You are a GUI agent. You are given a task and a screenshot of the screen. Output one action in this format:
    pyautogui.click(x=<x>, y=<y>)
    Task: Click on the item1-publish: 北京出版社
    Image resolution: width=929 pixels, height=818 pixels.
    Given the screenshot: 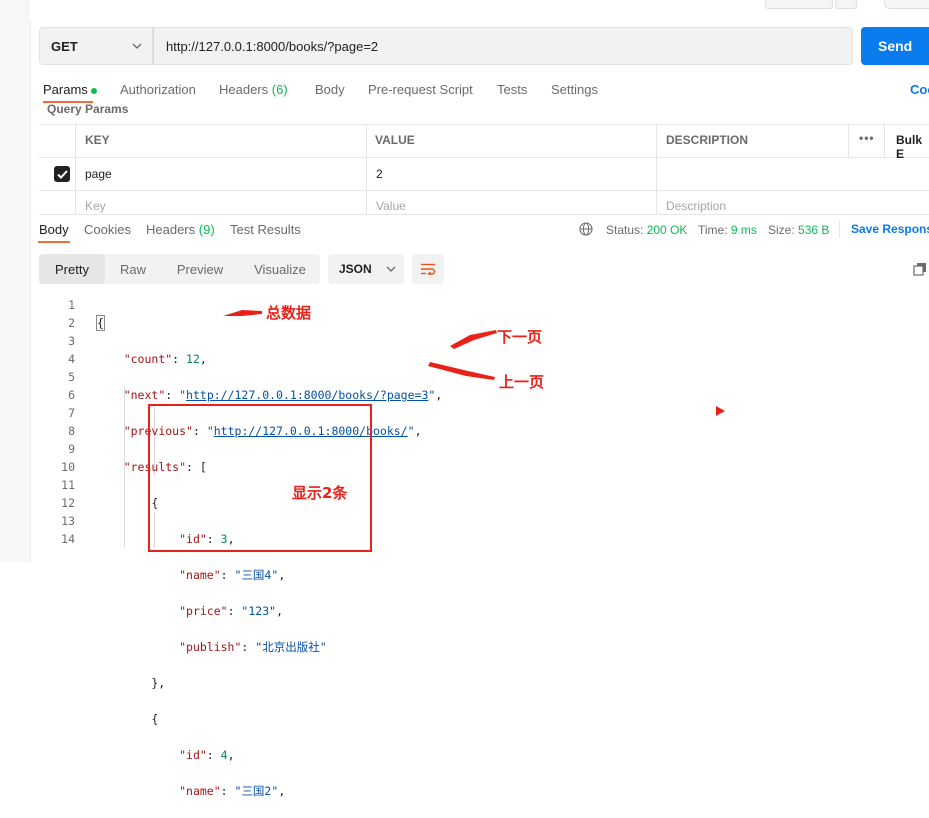 What is the action you would take?
    pyautogui.click(x=291, y=647)
    